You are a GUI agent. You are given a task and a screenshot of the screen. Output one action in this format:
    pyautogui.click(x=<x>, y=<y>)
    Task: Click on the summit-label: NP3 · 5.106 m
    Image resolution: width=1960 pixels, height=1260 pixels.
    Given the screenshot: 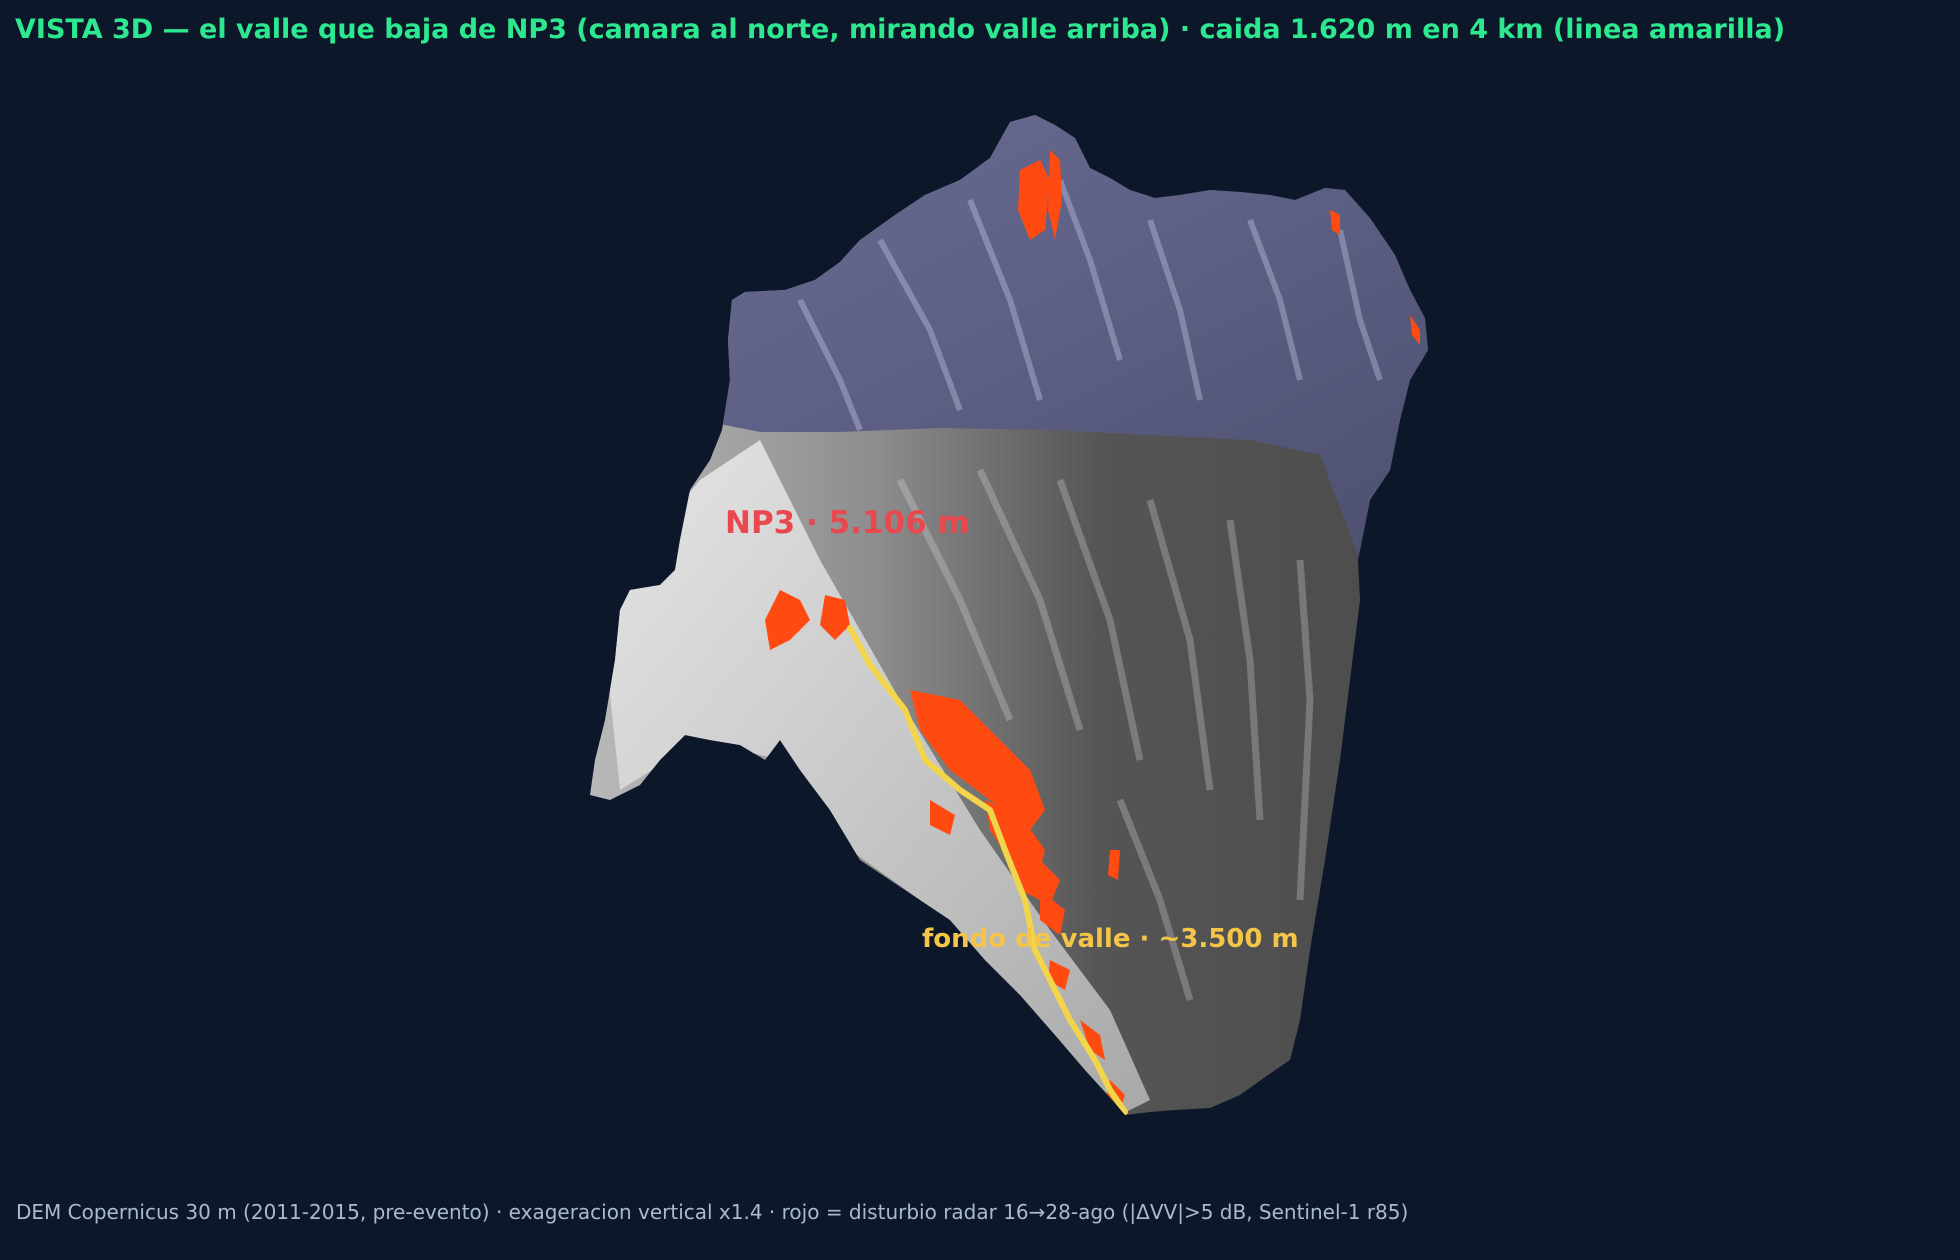 What is the action you would take?
    pyautogui.click(x=847, y=523)
    